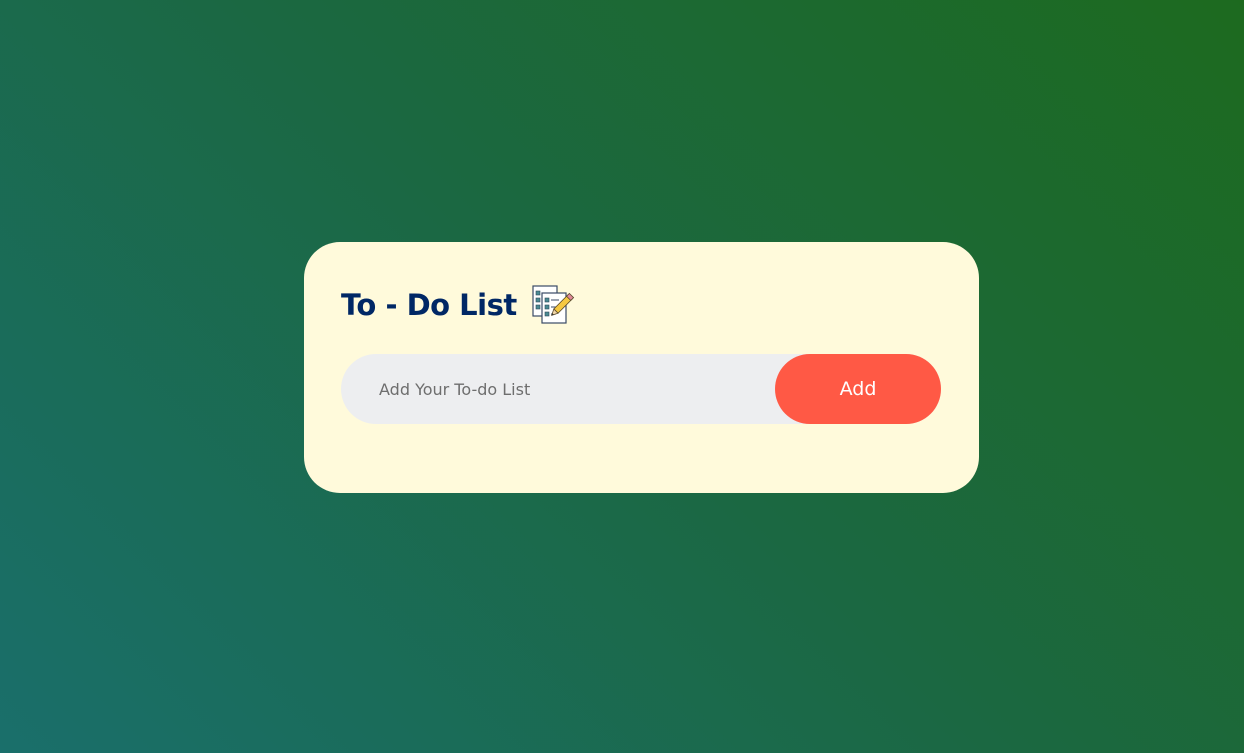 The height and width of the screenshot is (753, 1244). What do you see at coordinates (858, 389) in the screenshot?
I see `add-button: Add` at bounding box center [858, 389].